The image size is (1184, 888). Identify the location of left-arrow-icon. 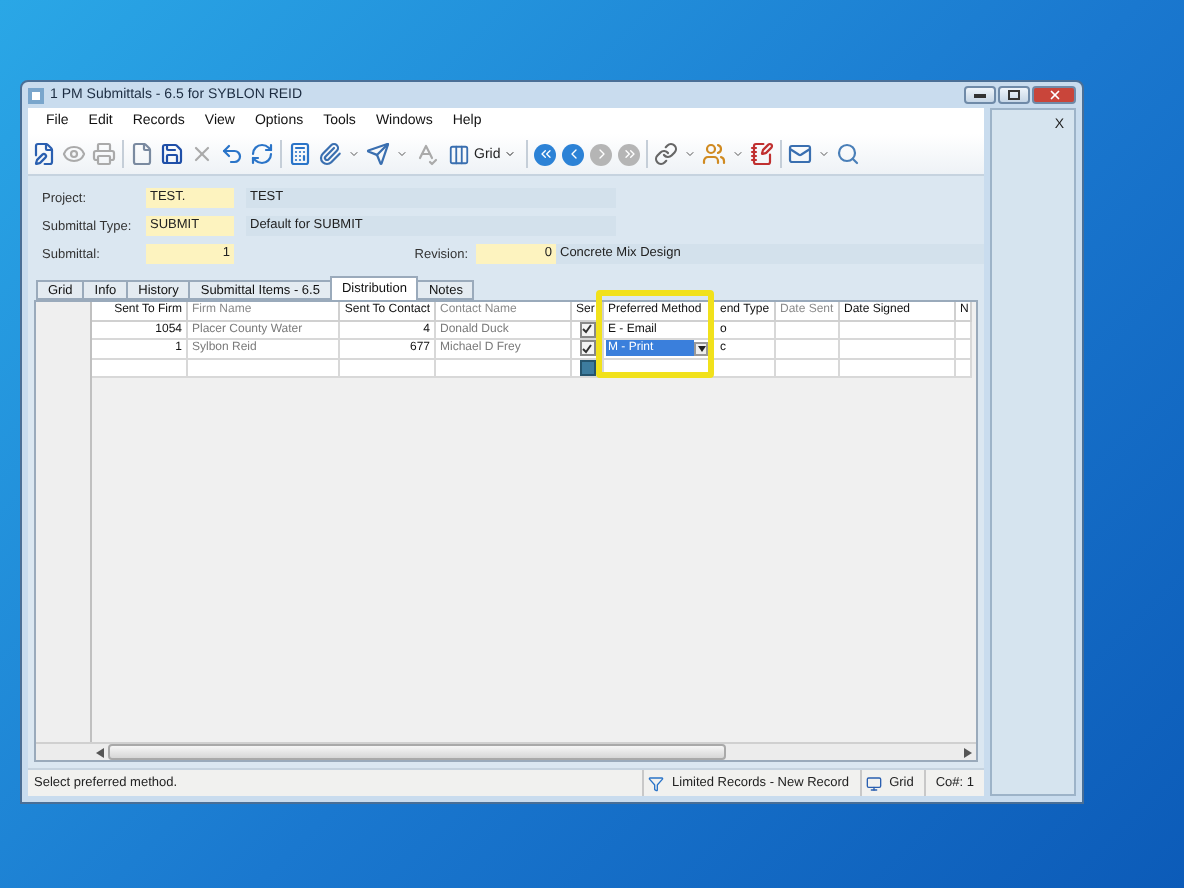
(100, 752).